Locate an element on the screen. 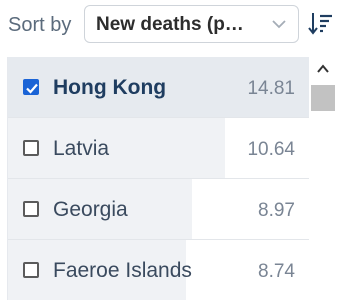  chevron-down-icon is located at coordinates (279, 24).